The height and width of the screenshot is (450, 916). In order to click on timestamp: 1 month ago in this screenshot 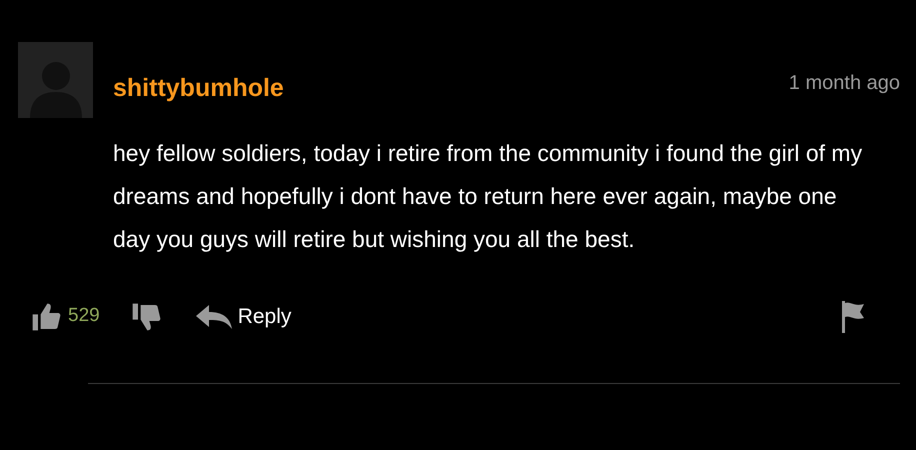, I will do `click(844, 83)`.